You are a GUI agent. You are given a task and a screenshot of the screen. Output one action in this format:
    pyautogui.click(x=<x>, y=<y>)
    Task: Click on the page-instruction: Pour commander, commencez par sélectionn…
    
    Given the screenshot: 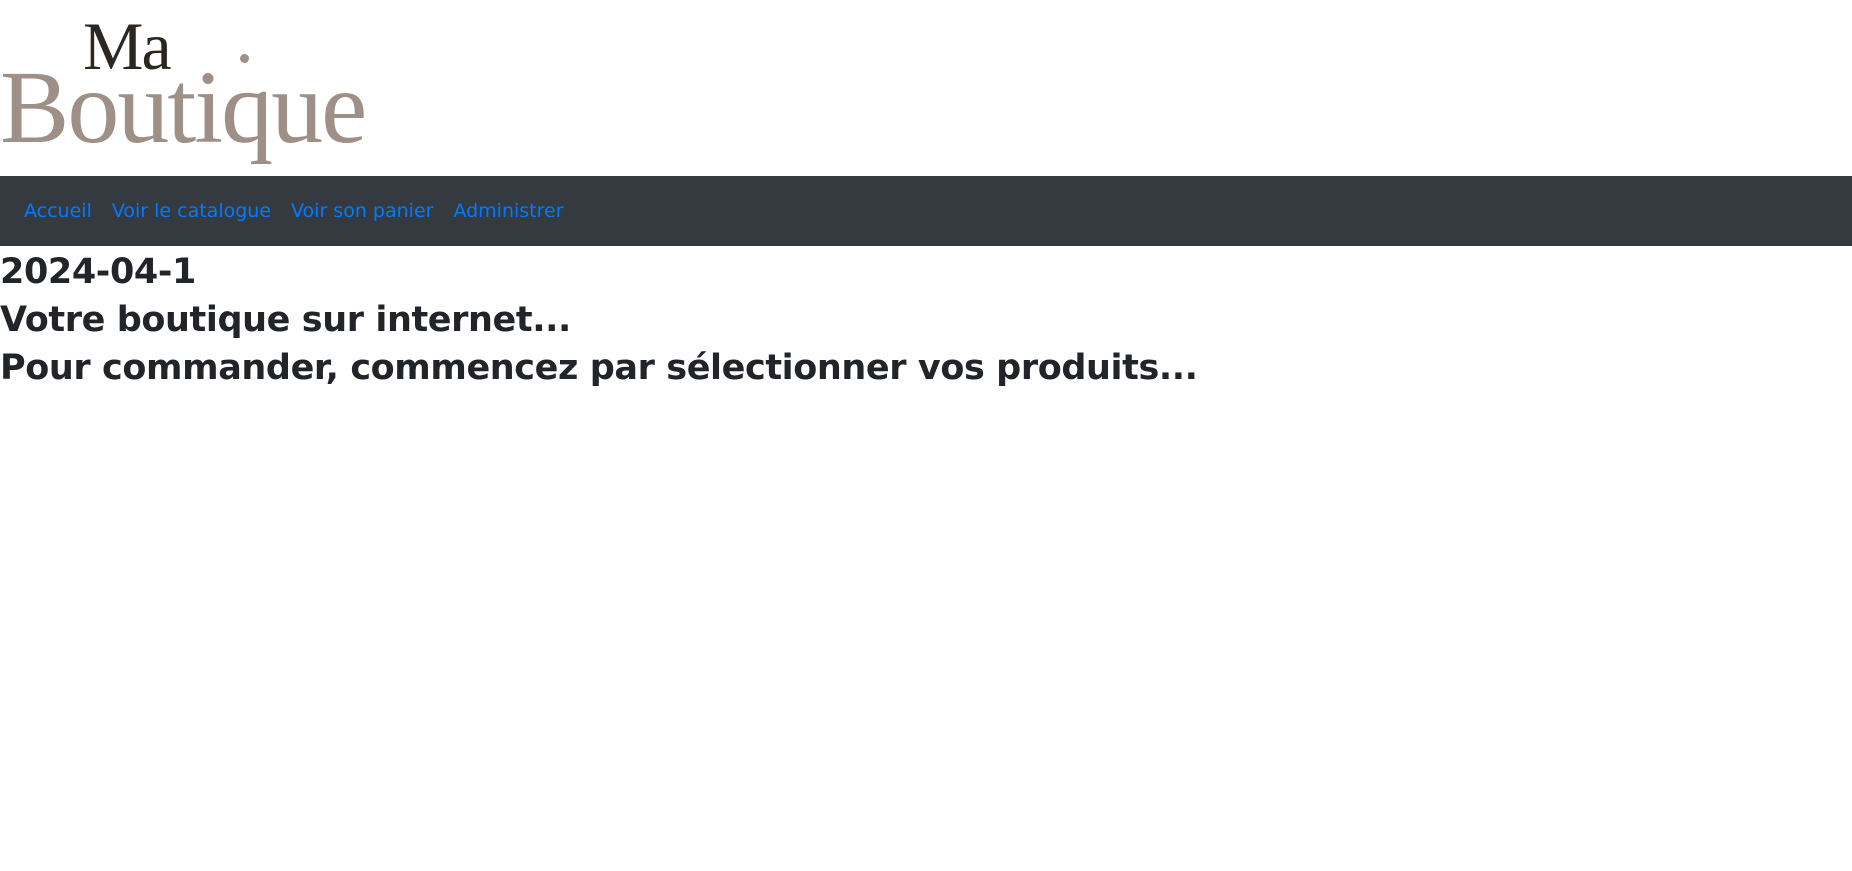 What is the action you would take?
    pyautogui.click(x=599, y=368)
    